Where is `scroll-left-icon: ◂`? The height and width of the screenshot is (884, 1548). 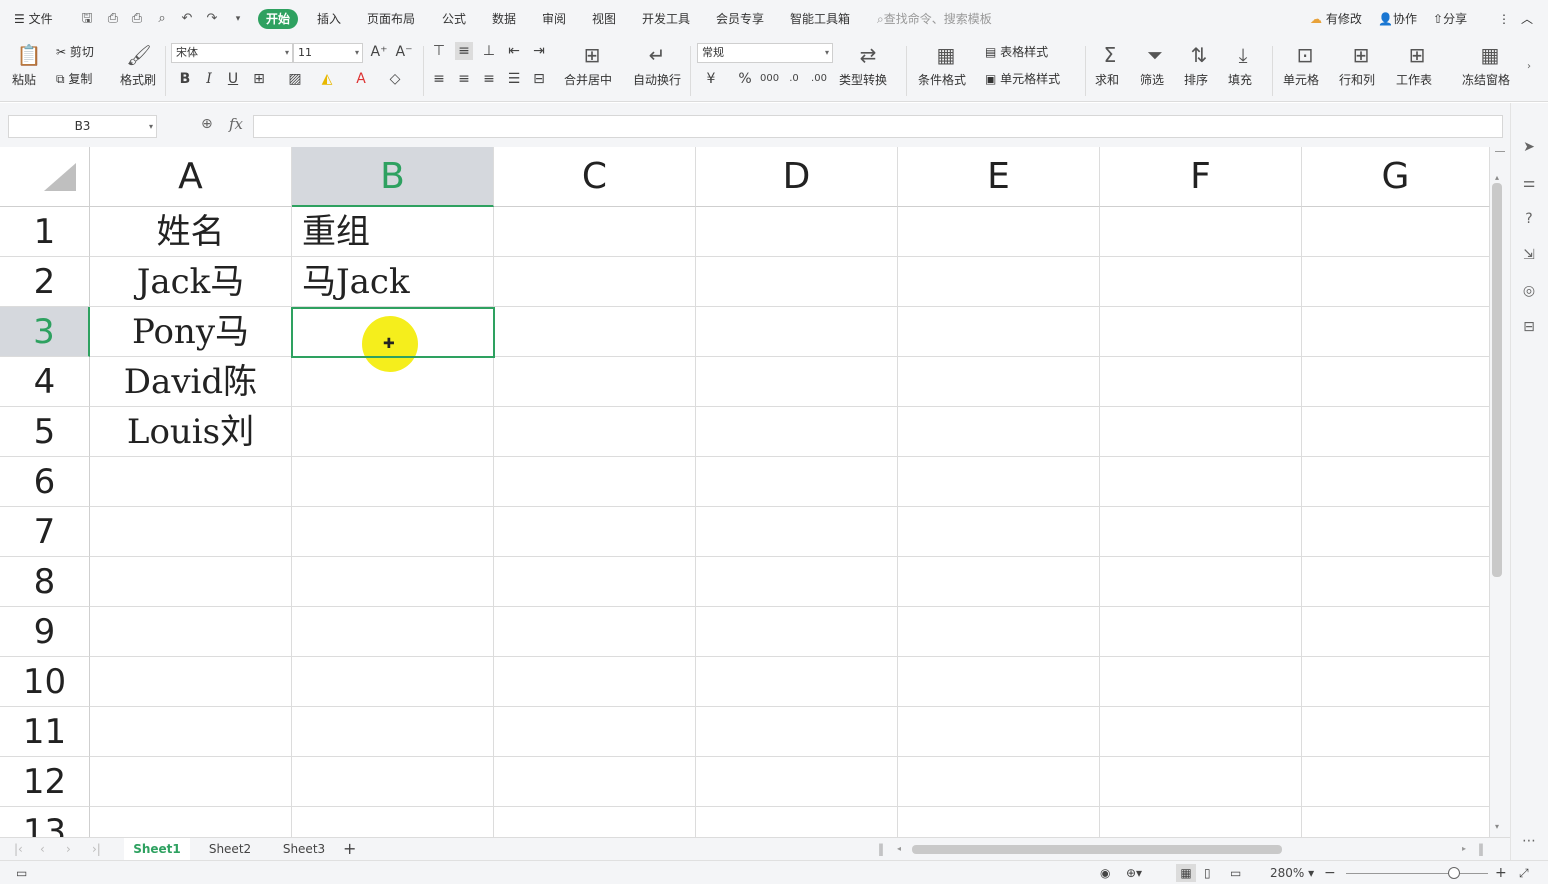 scroll-left-icon: ◂ is located at coordinates (899, 849).